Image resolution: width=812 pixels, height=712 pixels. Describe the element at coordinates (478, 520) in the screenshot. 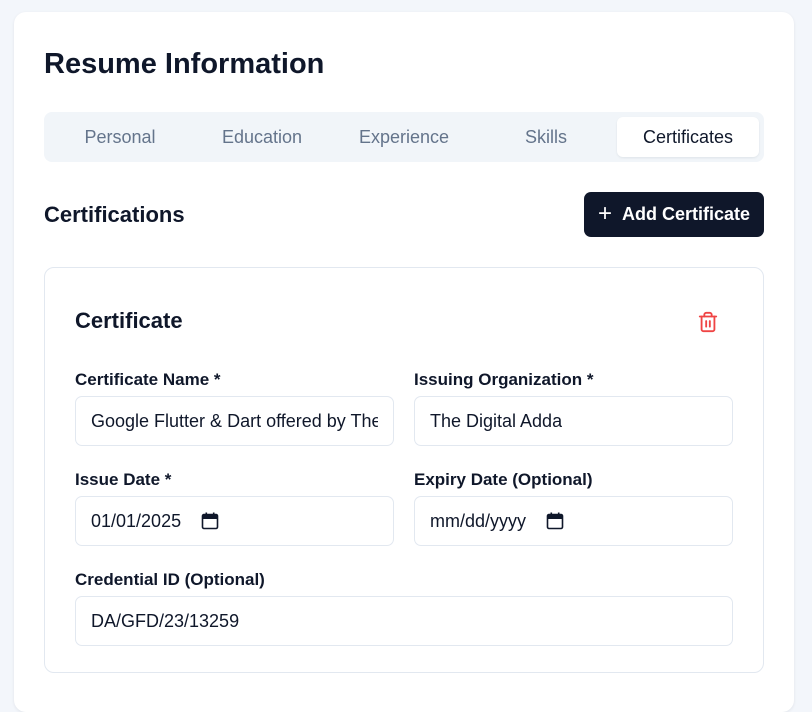

I see `expiry-date-placeholder: mm/dd/yyyy` at that location.